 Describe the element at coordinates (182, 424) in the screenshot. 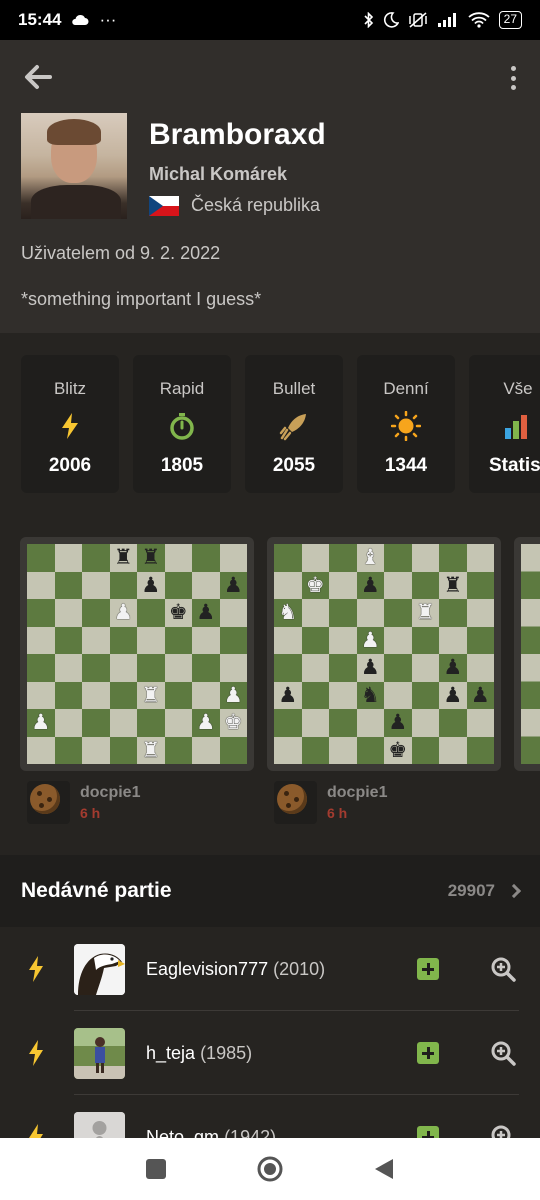

I see `rating-card-rapid: Rapid 1805` at that location.